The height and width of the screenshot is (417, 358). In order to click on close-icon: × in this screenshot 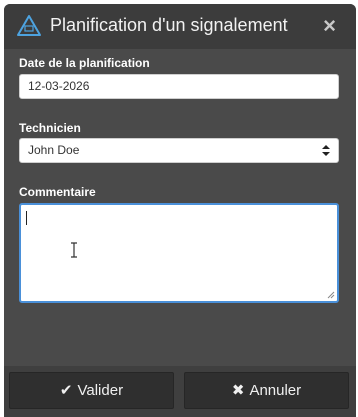, I will do `click(329, 26)`.